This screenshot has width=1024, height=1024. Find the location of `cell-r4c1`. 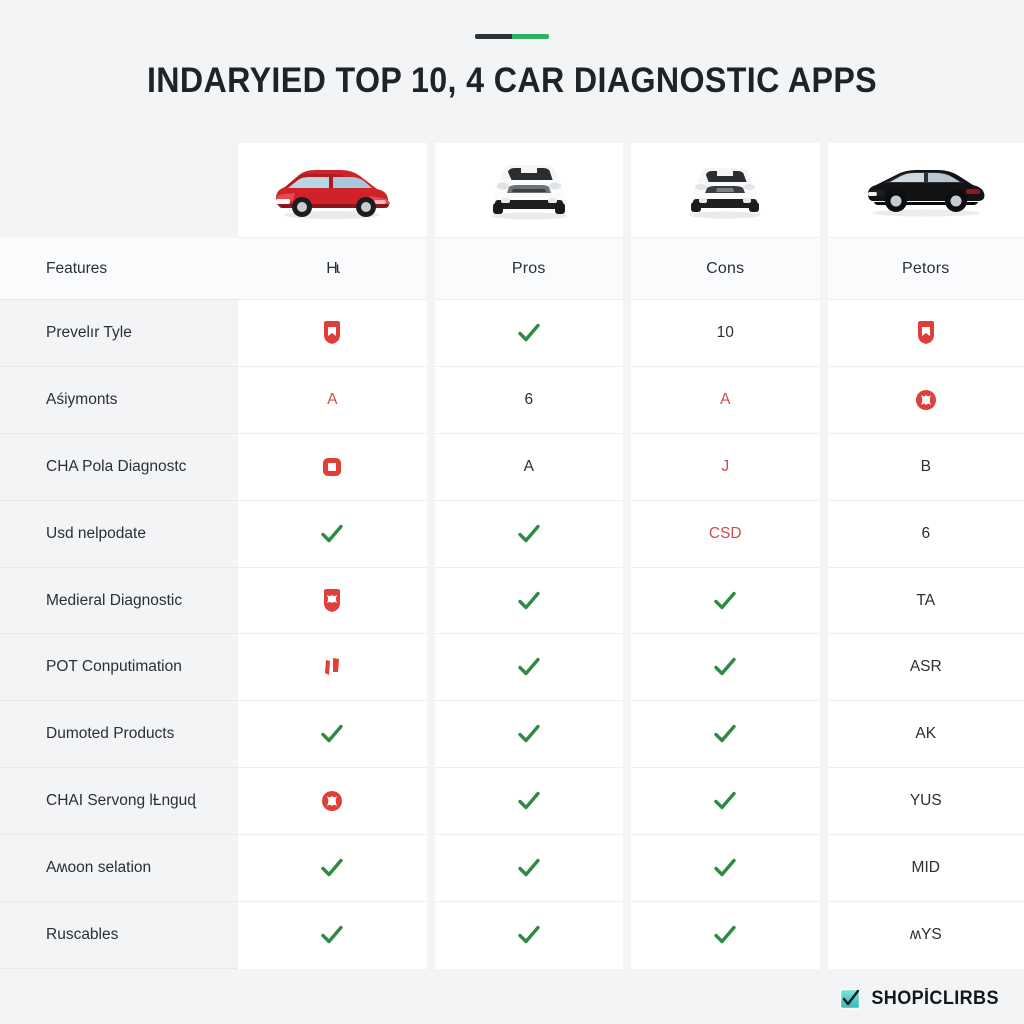

cell-r4c1 is located at coordinates (332, 534).